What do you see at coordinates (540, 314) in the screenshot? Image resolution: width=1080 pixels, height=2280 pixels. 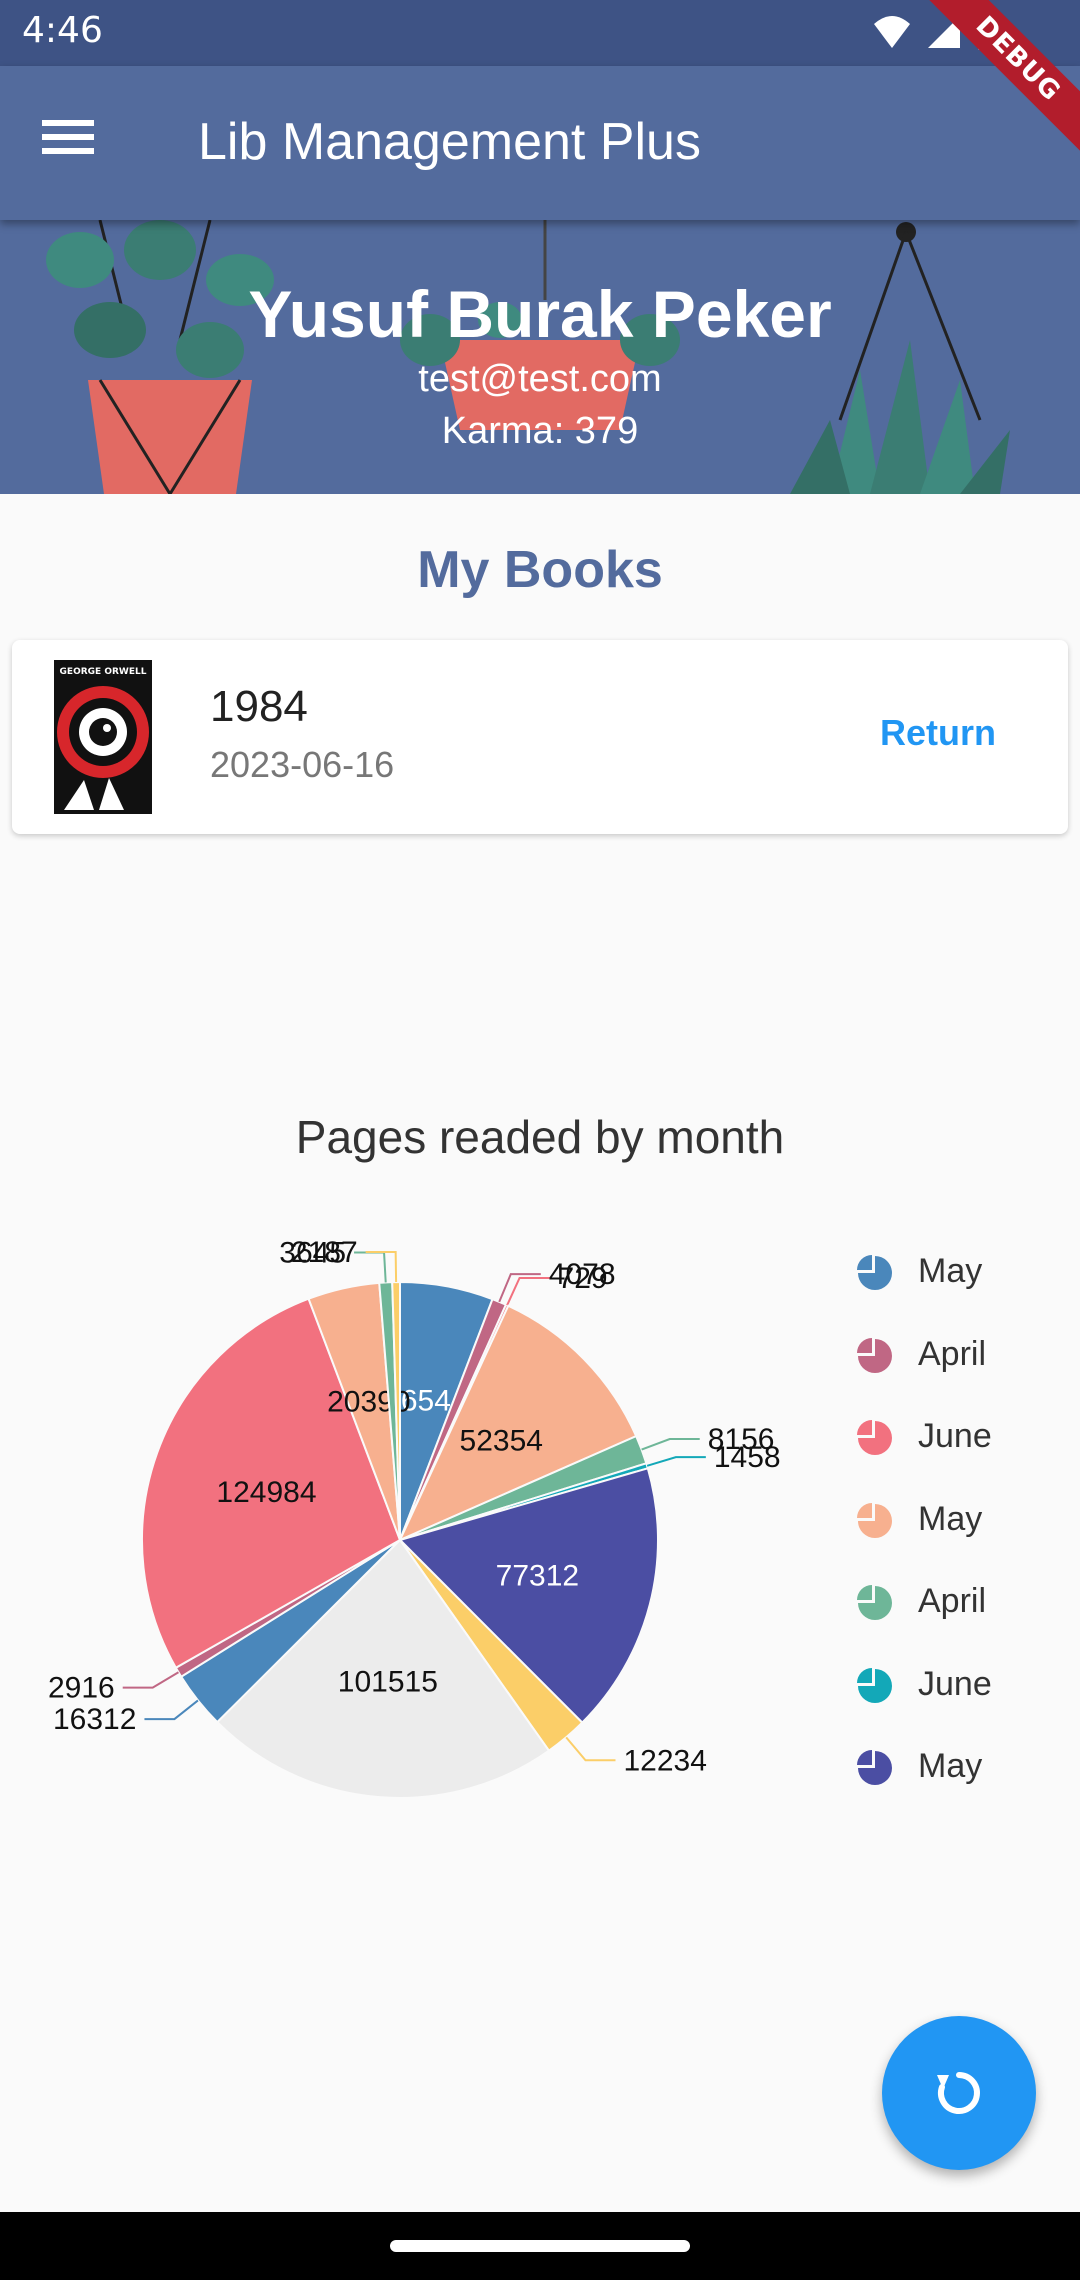 I see `profile-name: Yusuf Burak Peker` at bounding box center [540, 314].